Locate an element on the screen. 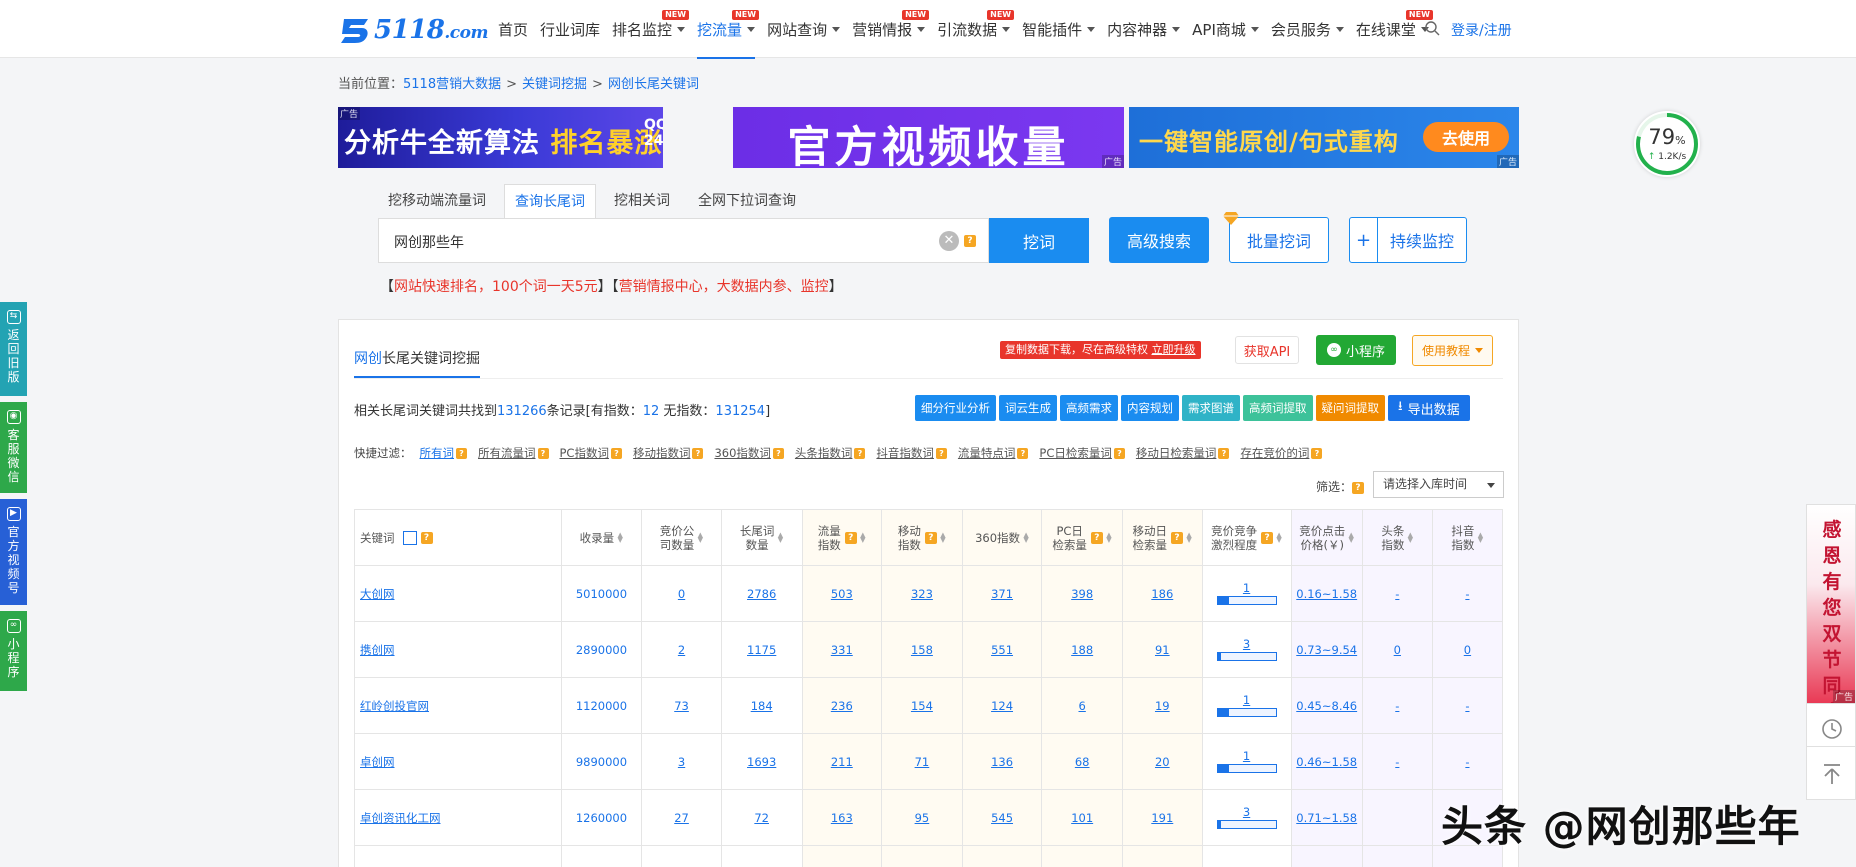 The width and height of the screenshot is (1856, 867). nav-item-4: 网站查询 is located at coordinates (803, 29).